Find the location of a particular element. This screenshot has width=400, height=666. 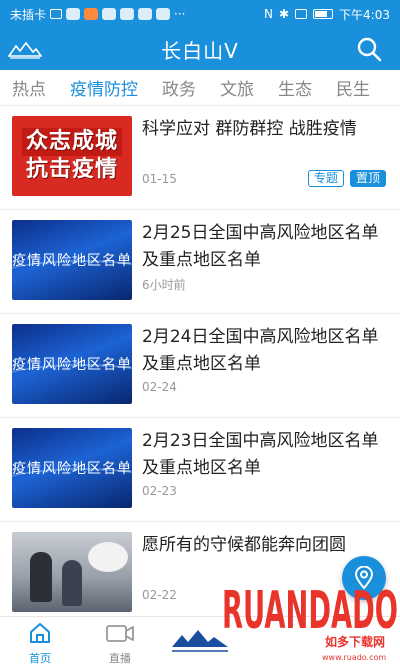

news-date: 01-15 is located at coordinates (159, 179).